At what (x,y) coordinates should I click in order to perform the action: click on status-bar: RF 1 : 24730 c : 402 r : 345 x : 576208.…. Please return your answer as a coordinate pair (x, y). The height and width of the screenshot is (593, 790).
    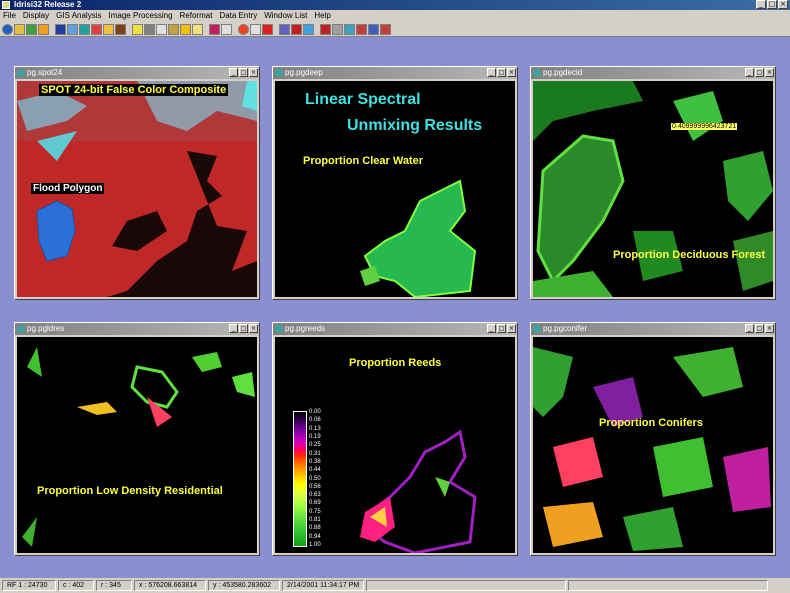
    Looking at the image, I should click on (395, 585).